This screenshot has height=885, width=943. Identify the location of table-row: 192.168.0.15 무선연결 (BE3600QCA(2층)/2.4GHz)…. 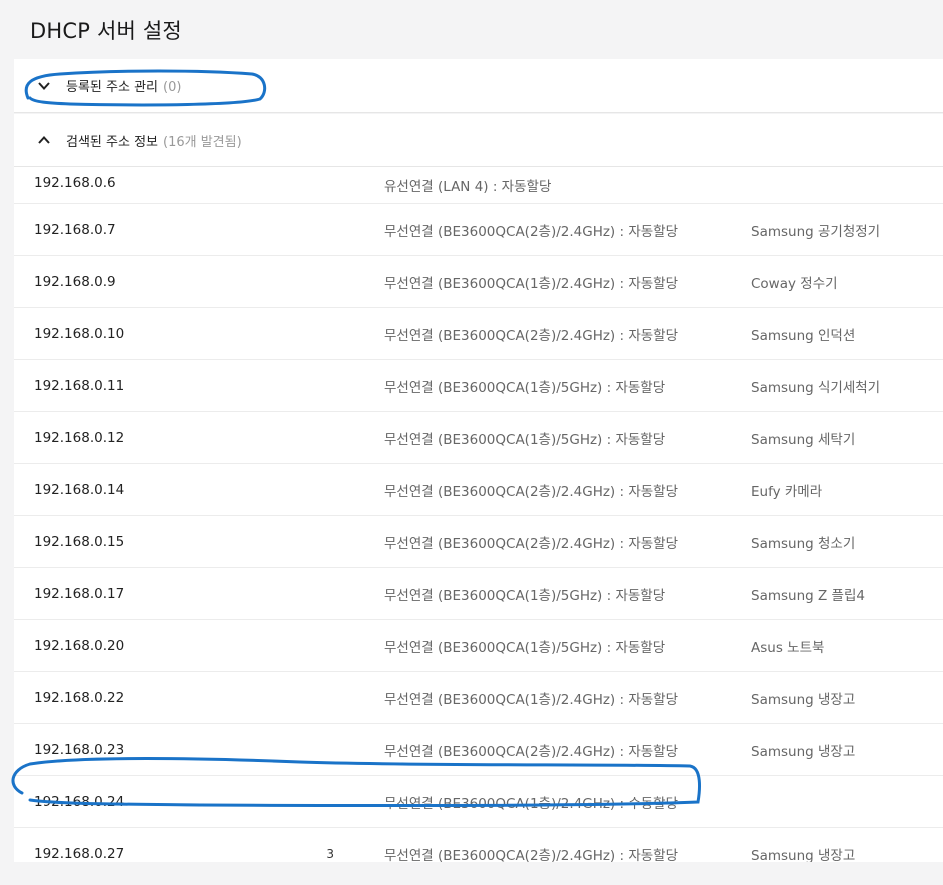
(478, 542).